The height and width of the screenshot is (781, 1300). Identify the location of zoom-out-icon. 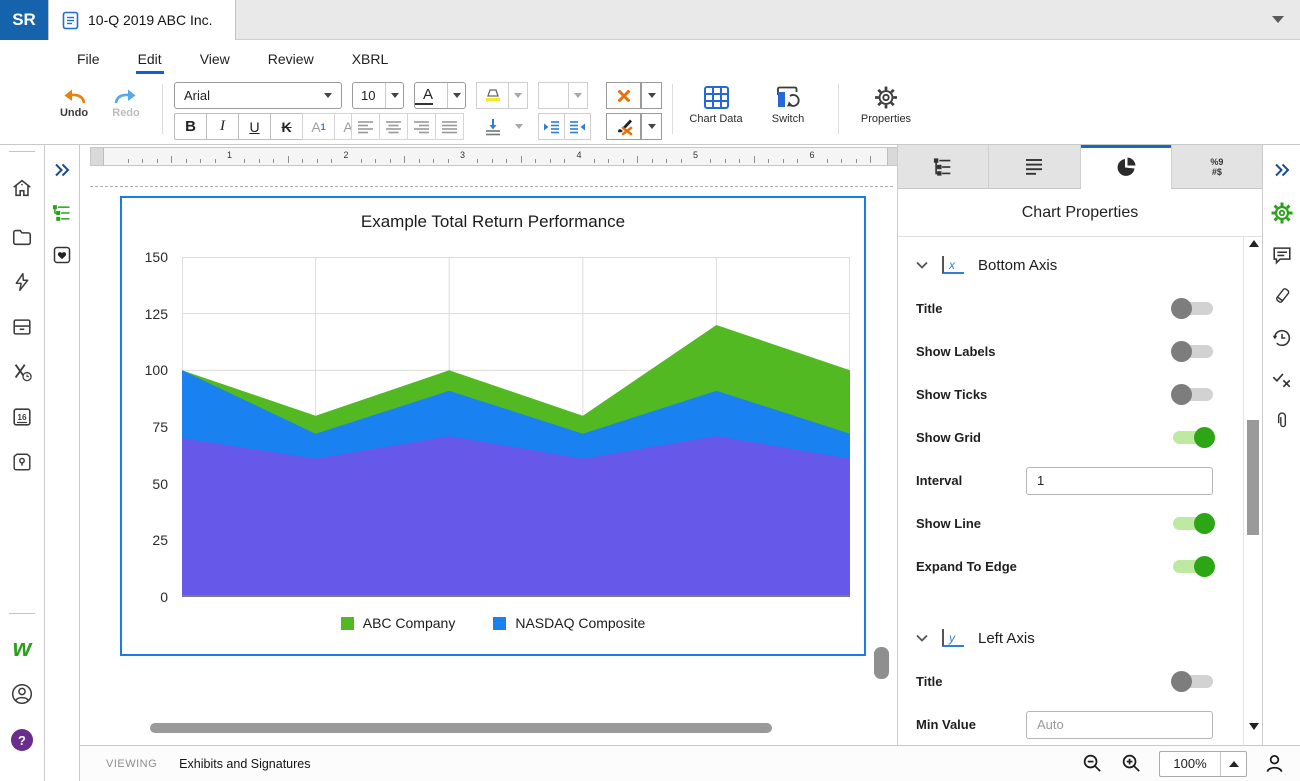
(1092, 763).